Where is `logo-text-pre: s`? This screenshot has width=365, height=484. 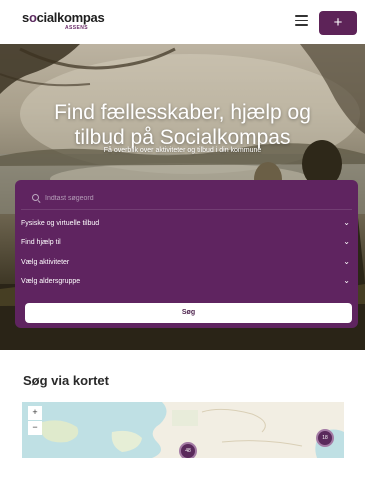
logo-text-pre: s is located at coordinates (25, 17).